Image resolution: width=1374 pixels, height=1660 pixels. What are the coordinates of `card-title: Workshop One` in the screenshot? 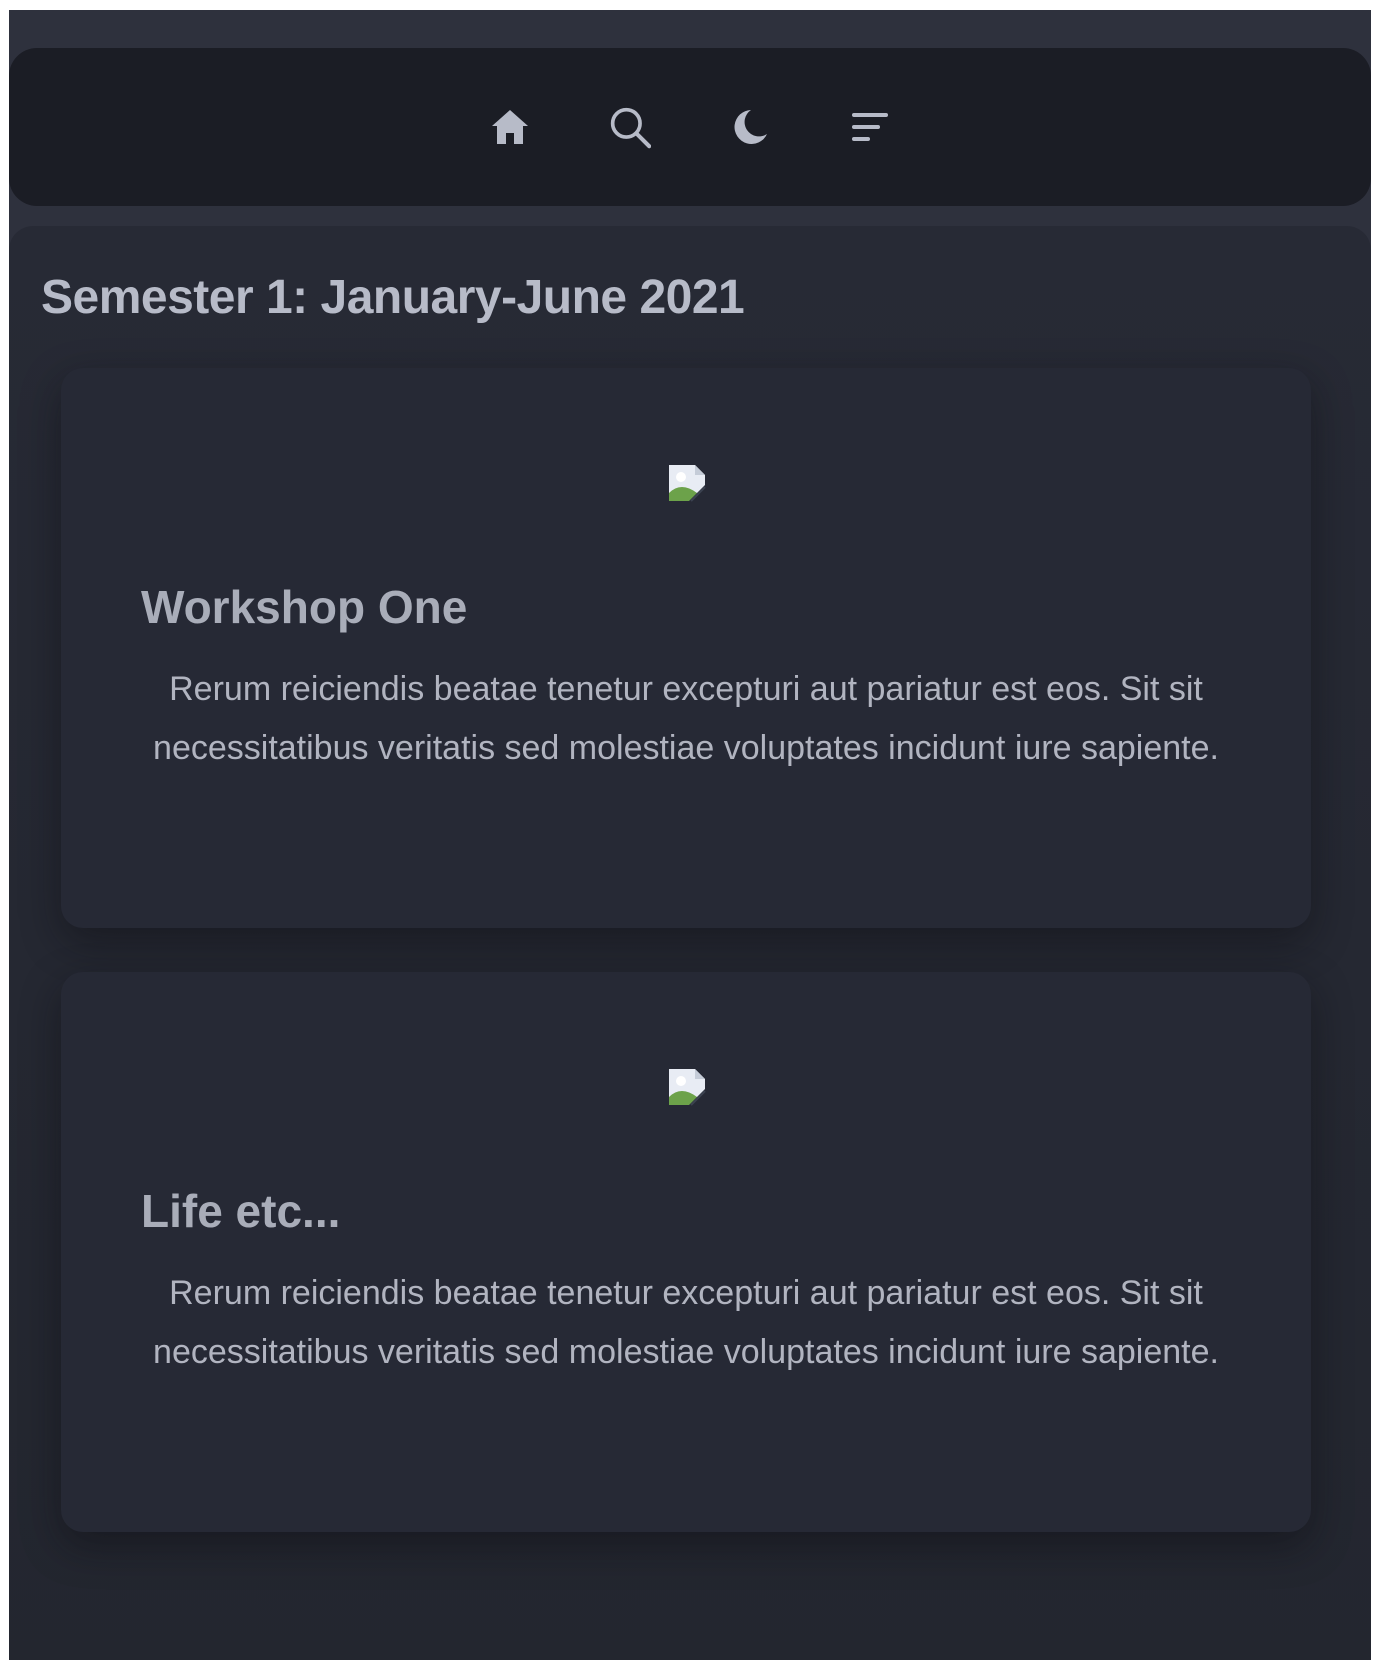 It's located at (304, 607).